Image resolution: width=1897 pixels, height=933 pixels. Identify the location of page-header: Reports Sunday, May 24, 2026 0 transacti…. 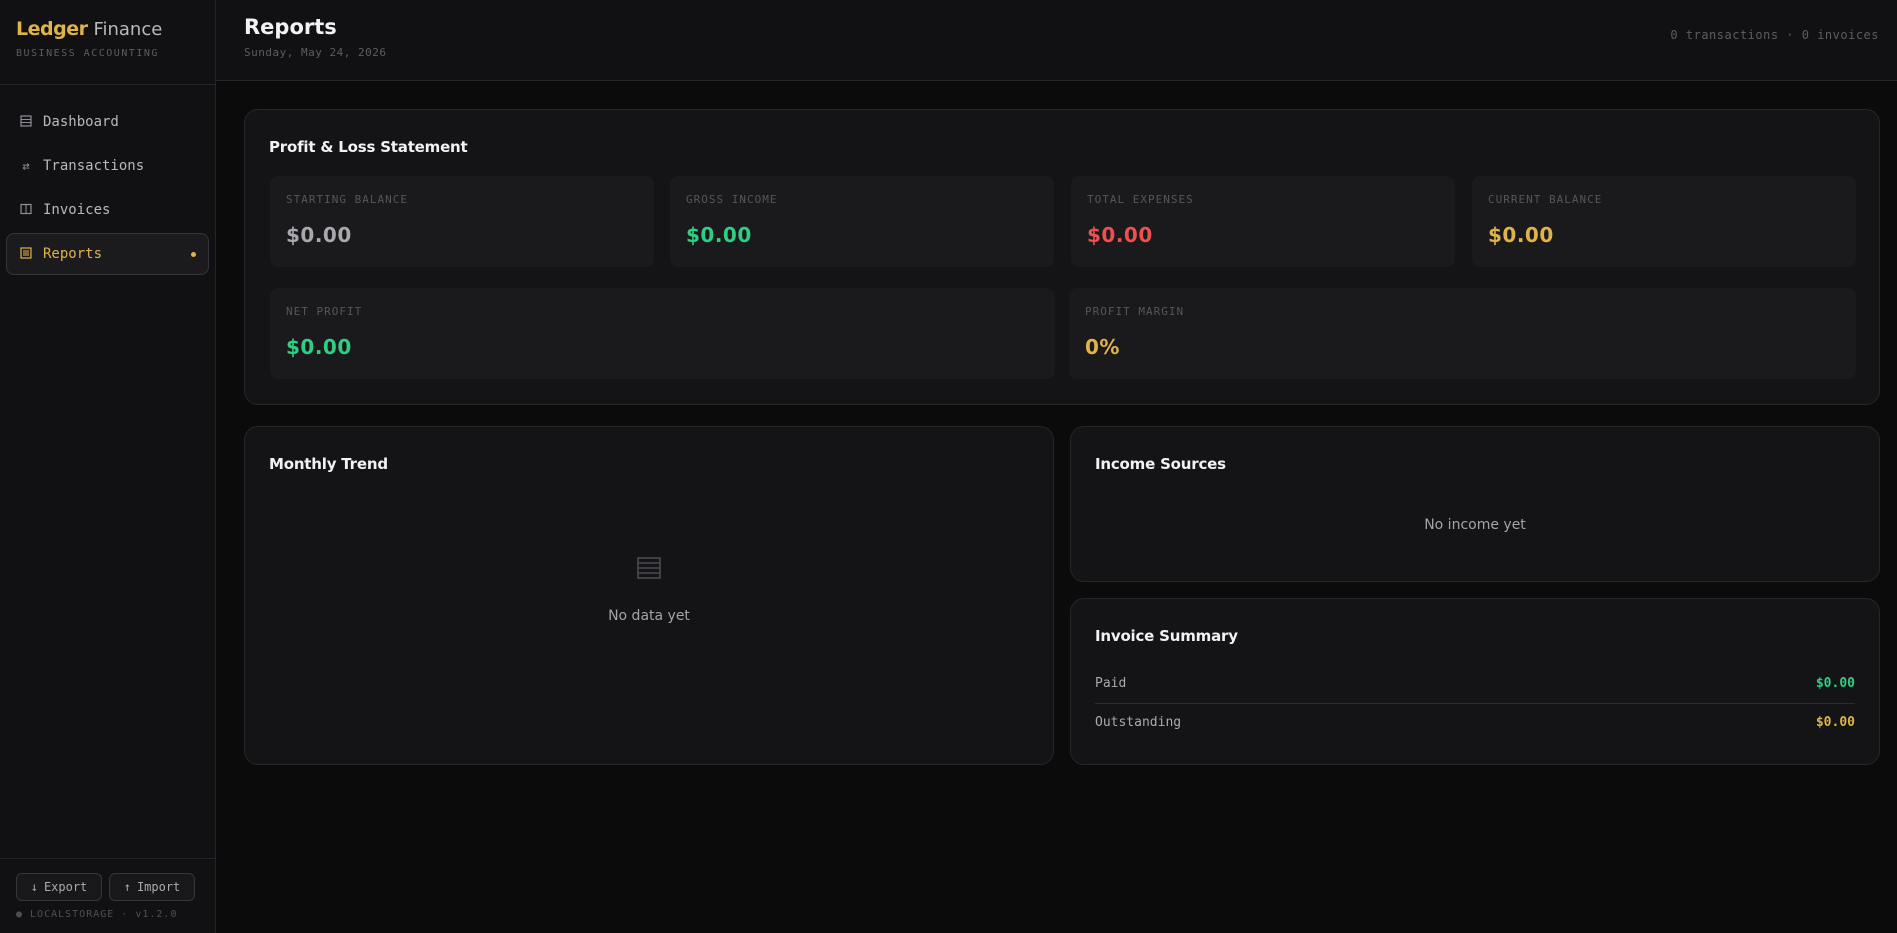
(1056, 40).